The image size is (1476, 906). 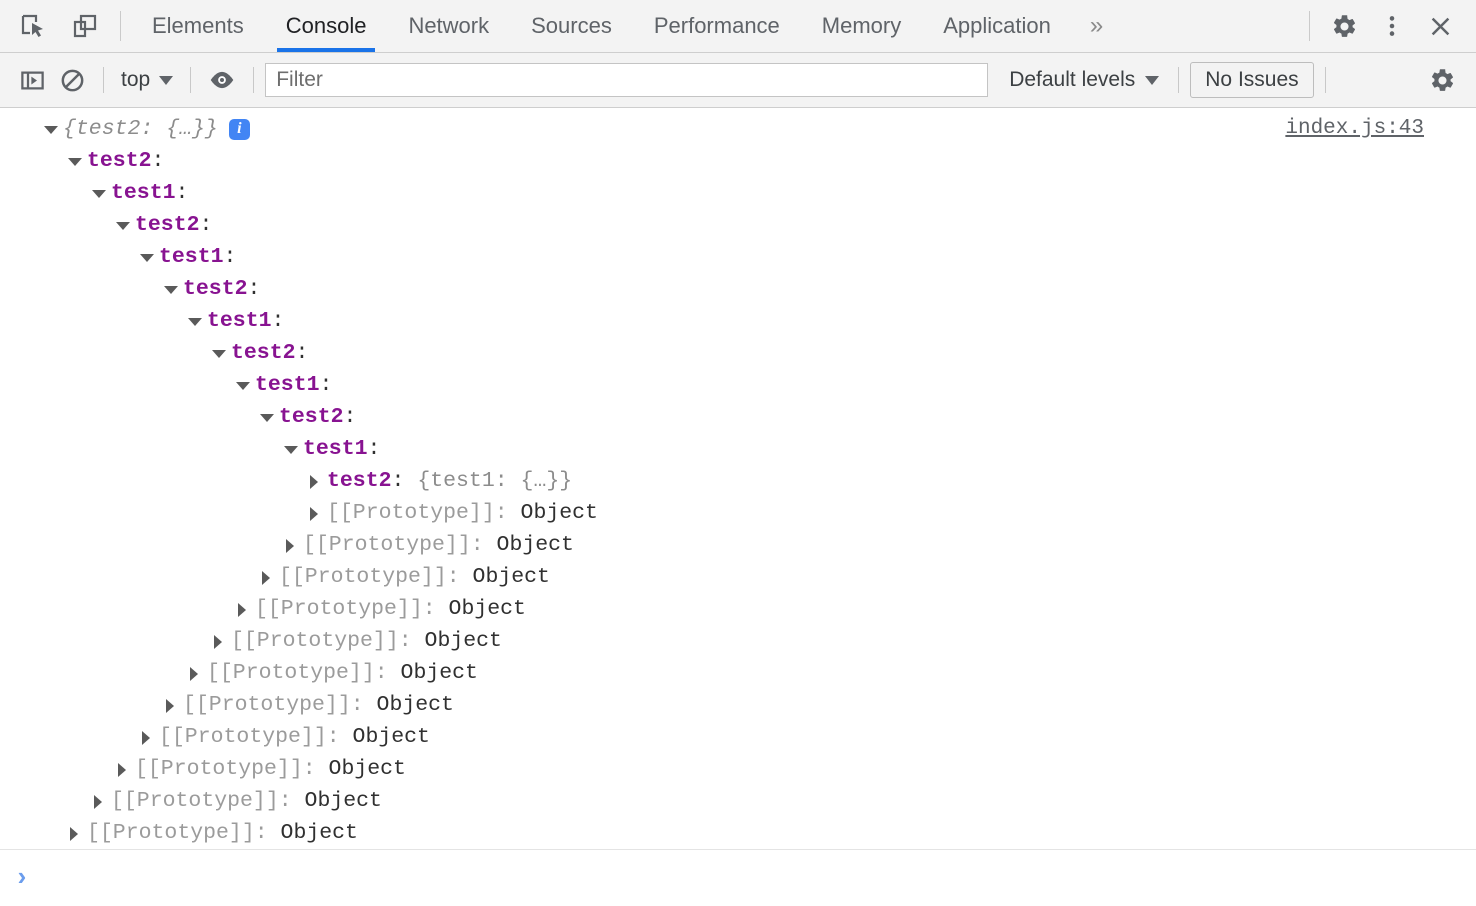 I want to click on tab-performance: Performance, so click(x=717, y=26).